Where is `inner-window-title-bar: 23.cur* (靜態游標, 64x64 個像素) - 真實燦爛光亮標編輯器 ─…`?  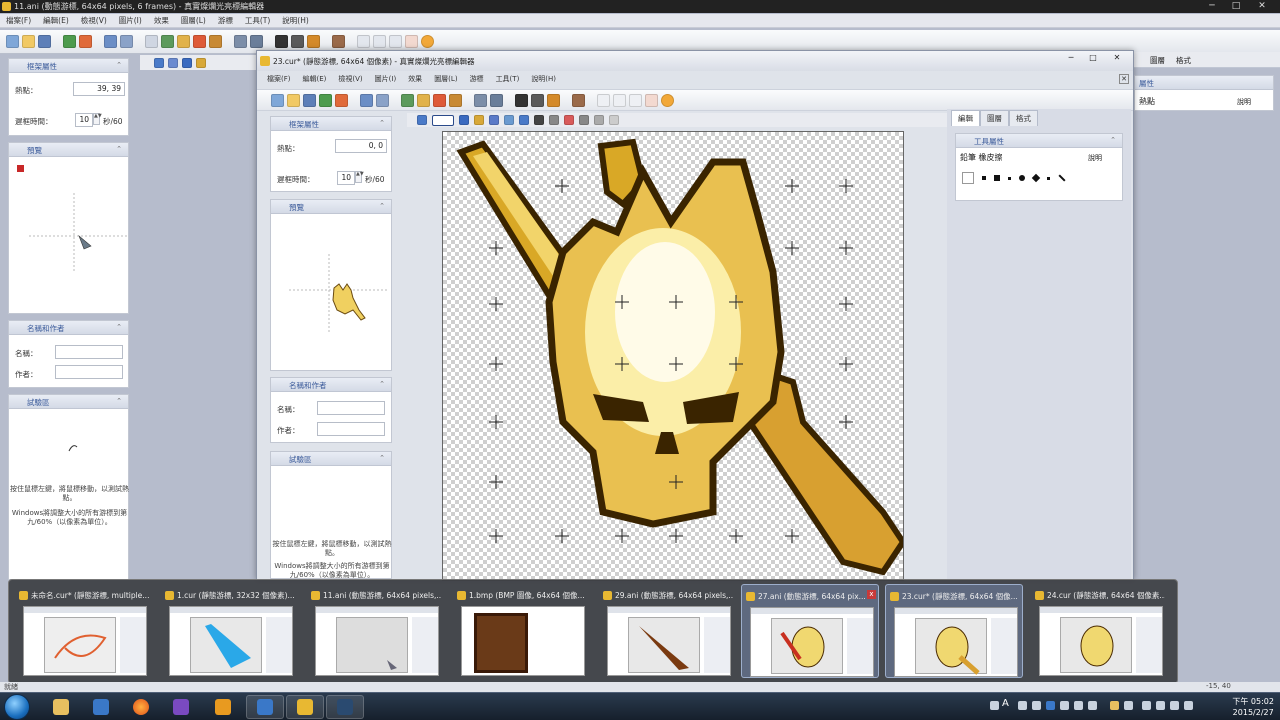 inner-window-title-bar: 23.cur* (靜態游標, 64x64 個像素) - 真實燦爛光亮標編輯器 ─… is located at coordinates (695, 61).